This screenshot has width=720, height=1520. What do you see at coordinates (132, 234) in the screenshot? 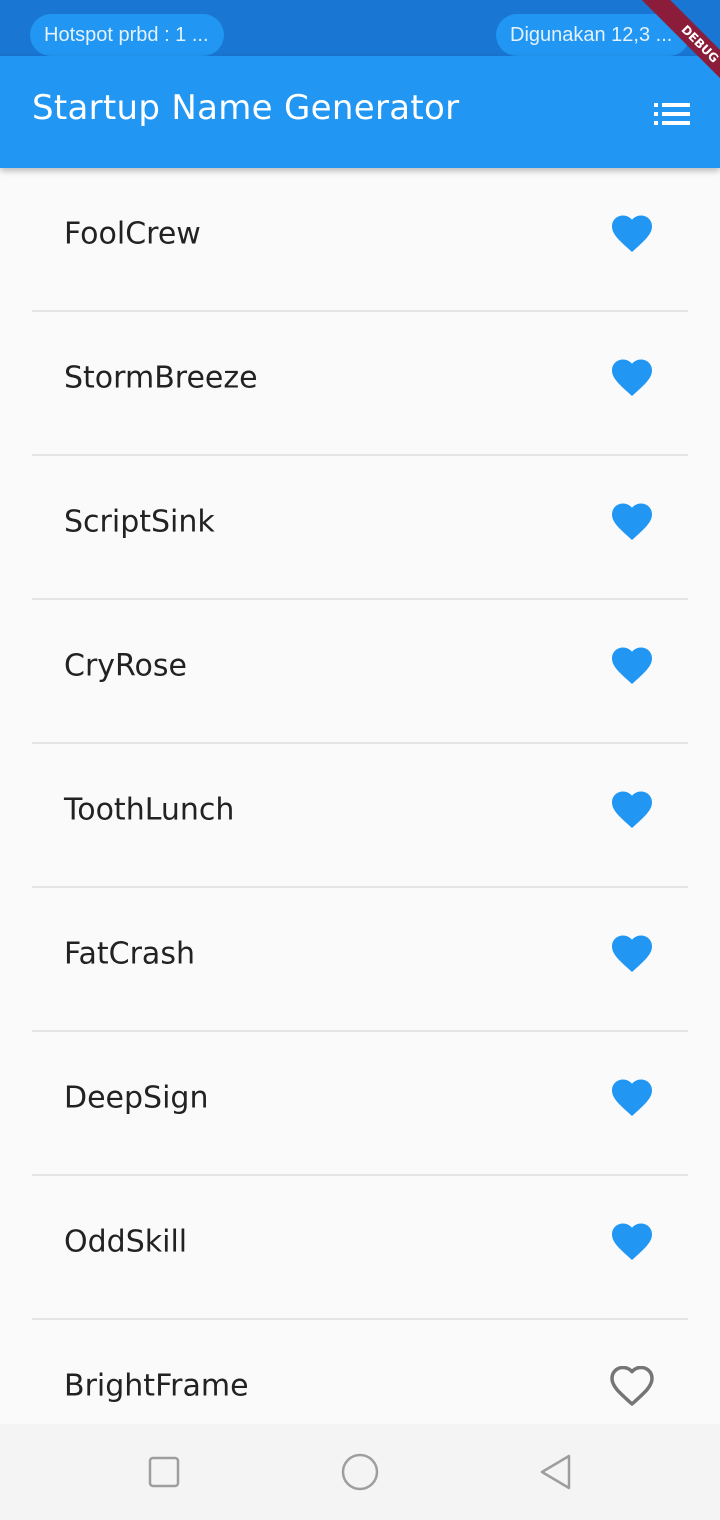
I see `startup-name-label: FoolCrew` at bounding box center [132, 234].